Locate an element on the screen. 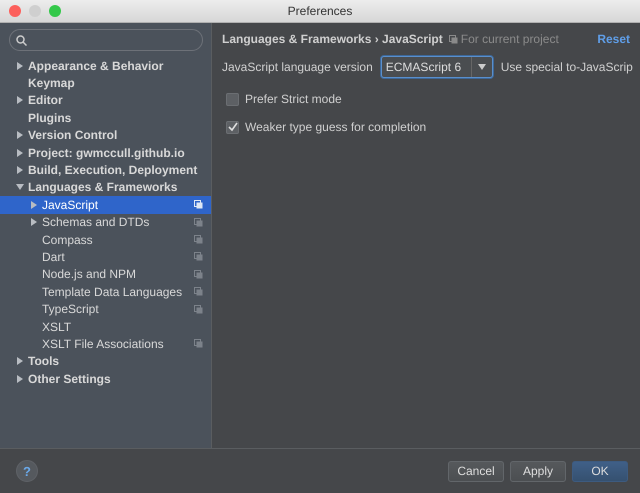 Image resolution: width=640 pixels, height=493 pixels. tree-item: Appearance & Behavior is located at coordinates (105, 65).